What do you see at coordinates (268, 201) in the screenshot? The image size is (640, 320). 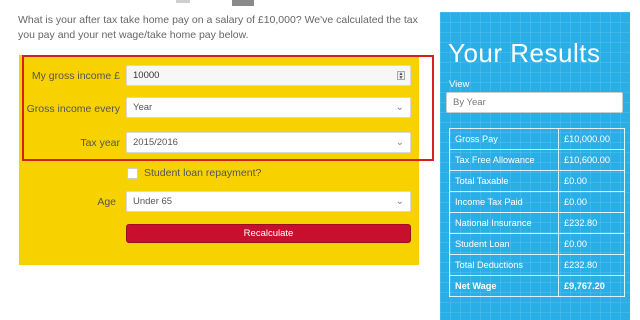 I see `age-select: Under 65 ⌄` at bounding box center [268, 201].